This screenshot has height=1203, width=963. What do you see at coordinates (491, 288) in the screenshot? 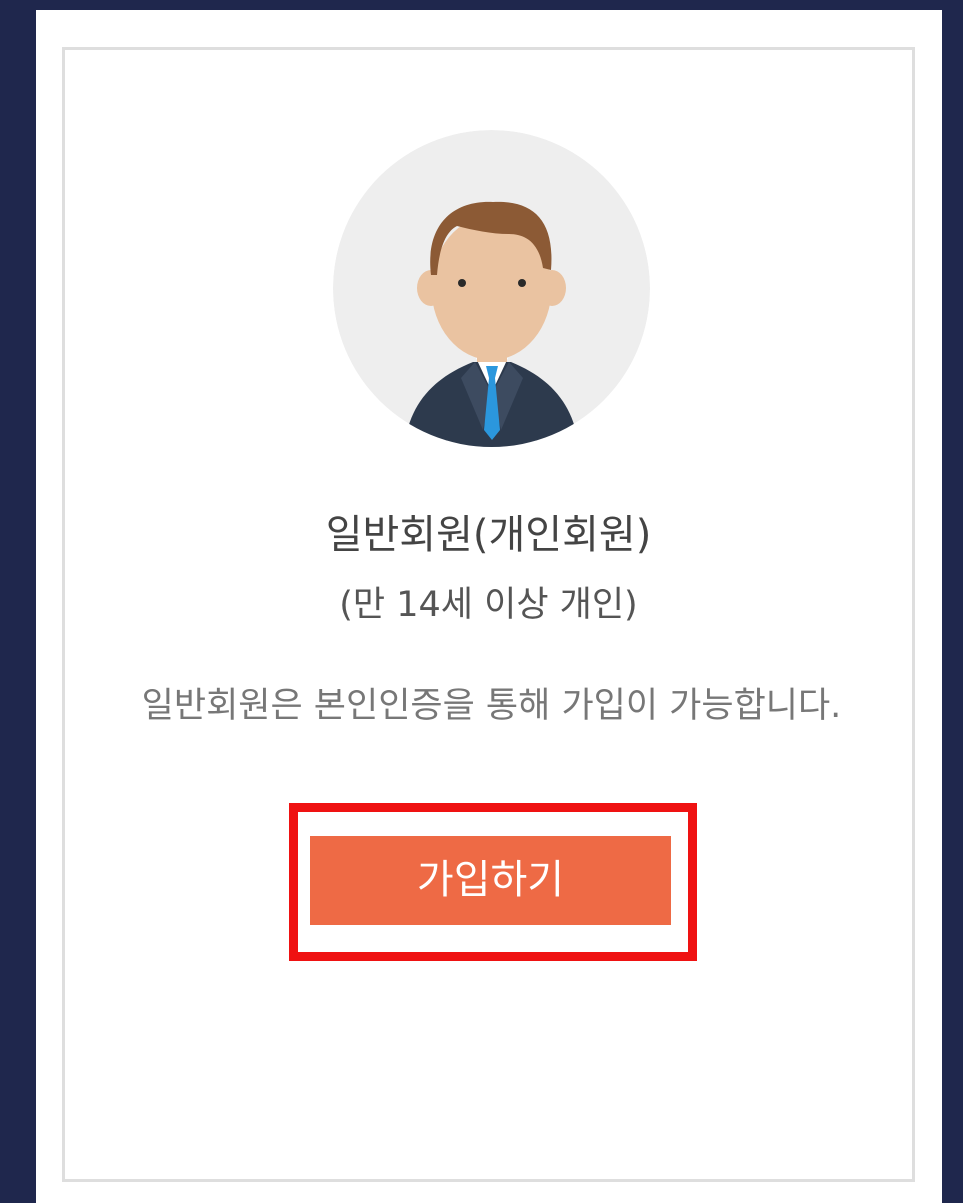
I see `businessman-avatar-icon` at bounding box center [491, 288].